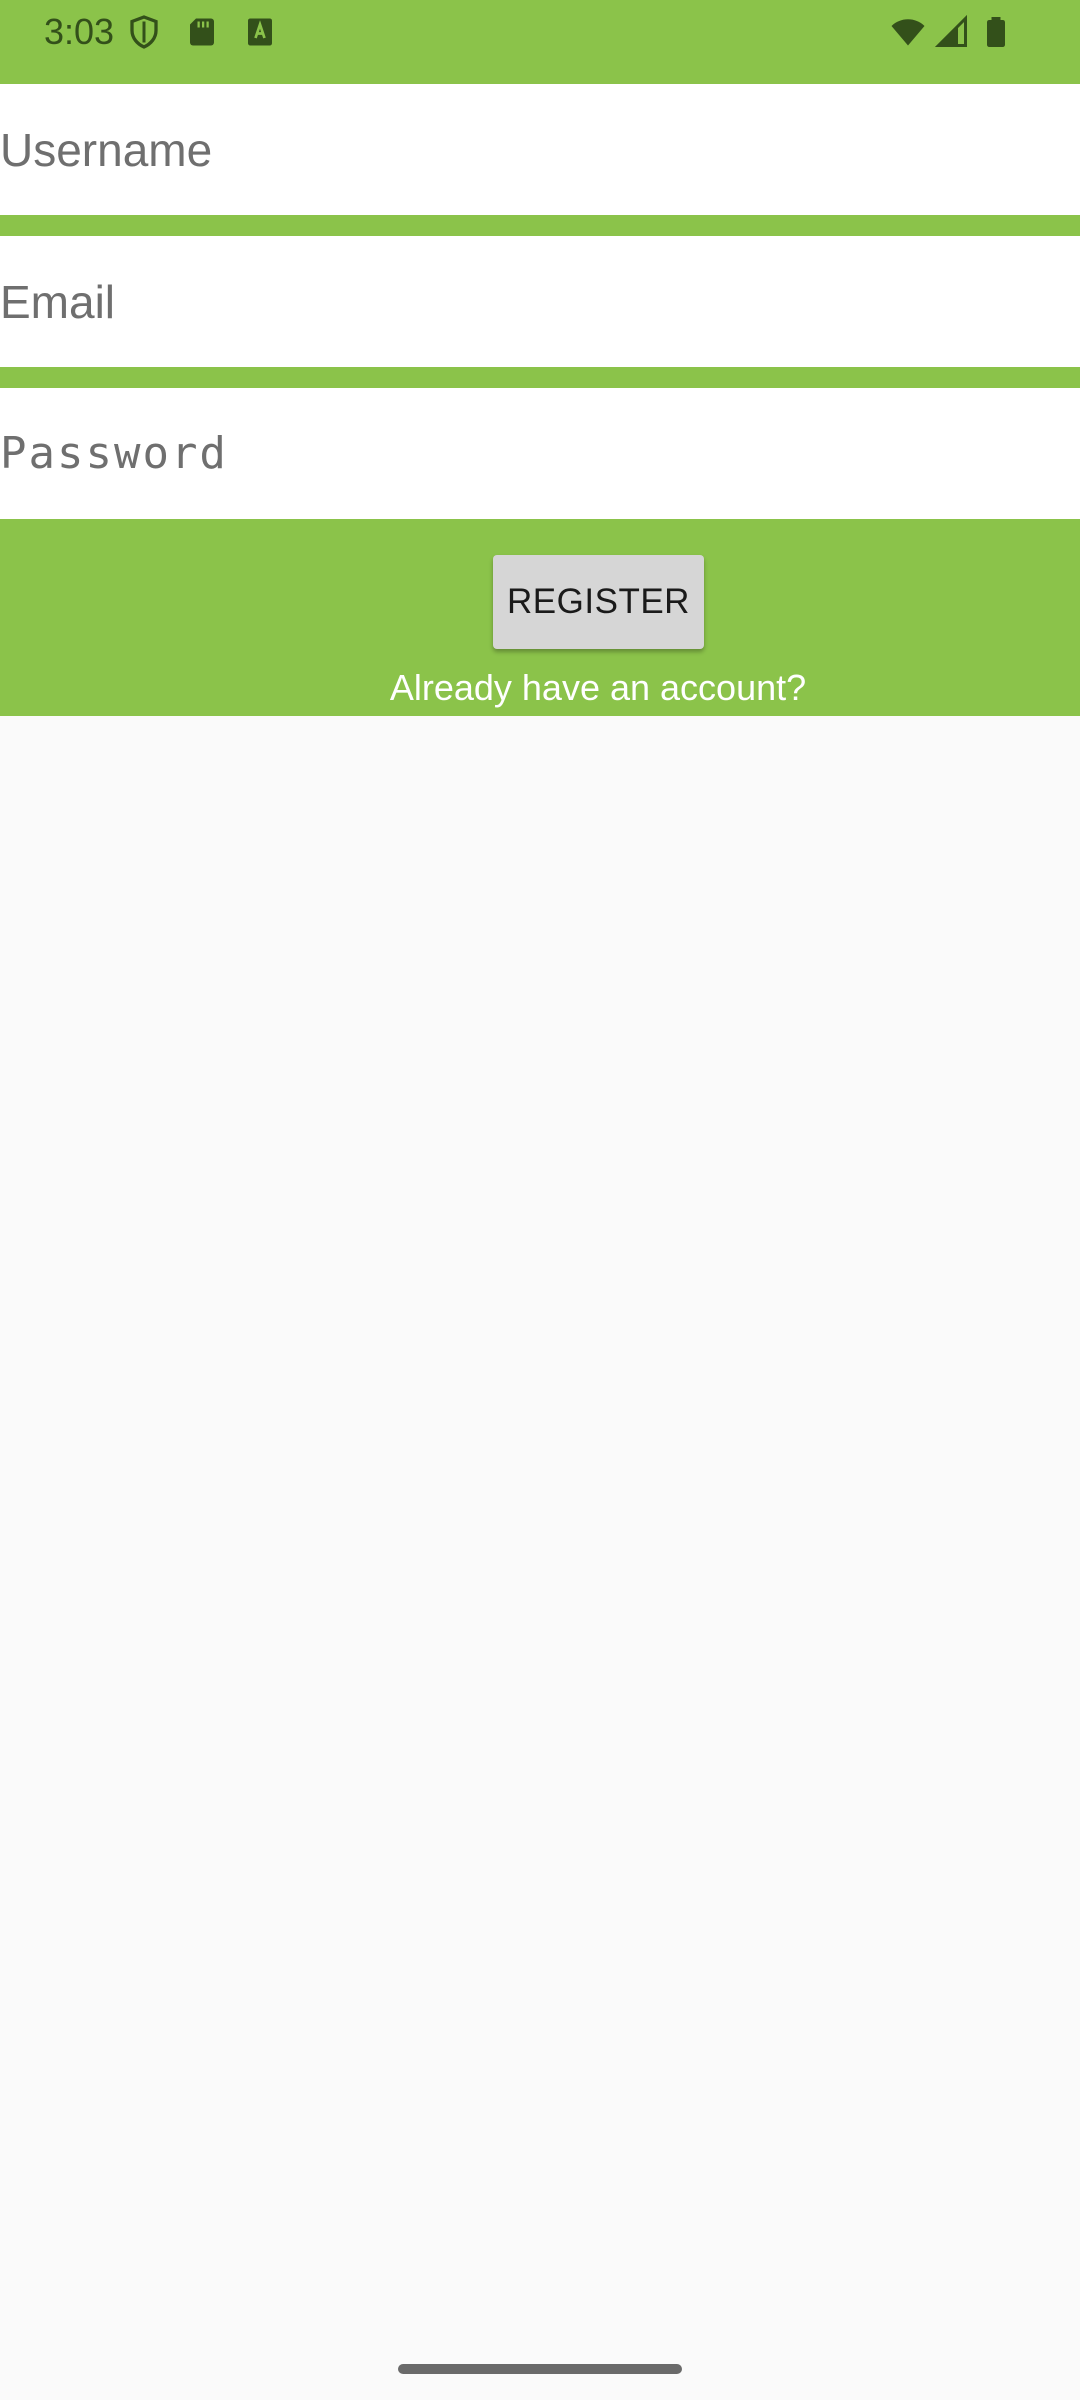 This screenshot has height=2400, width=1080. What do you see at coordinates (144, 32) in the screenshot?
I see `shield-icon` at bounding box center [144, 32].